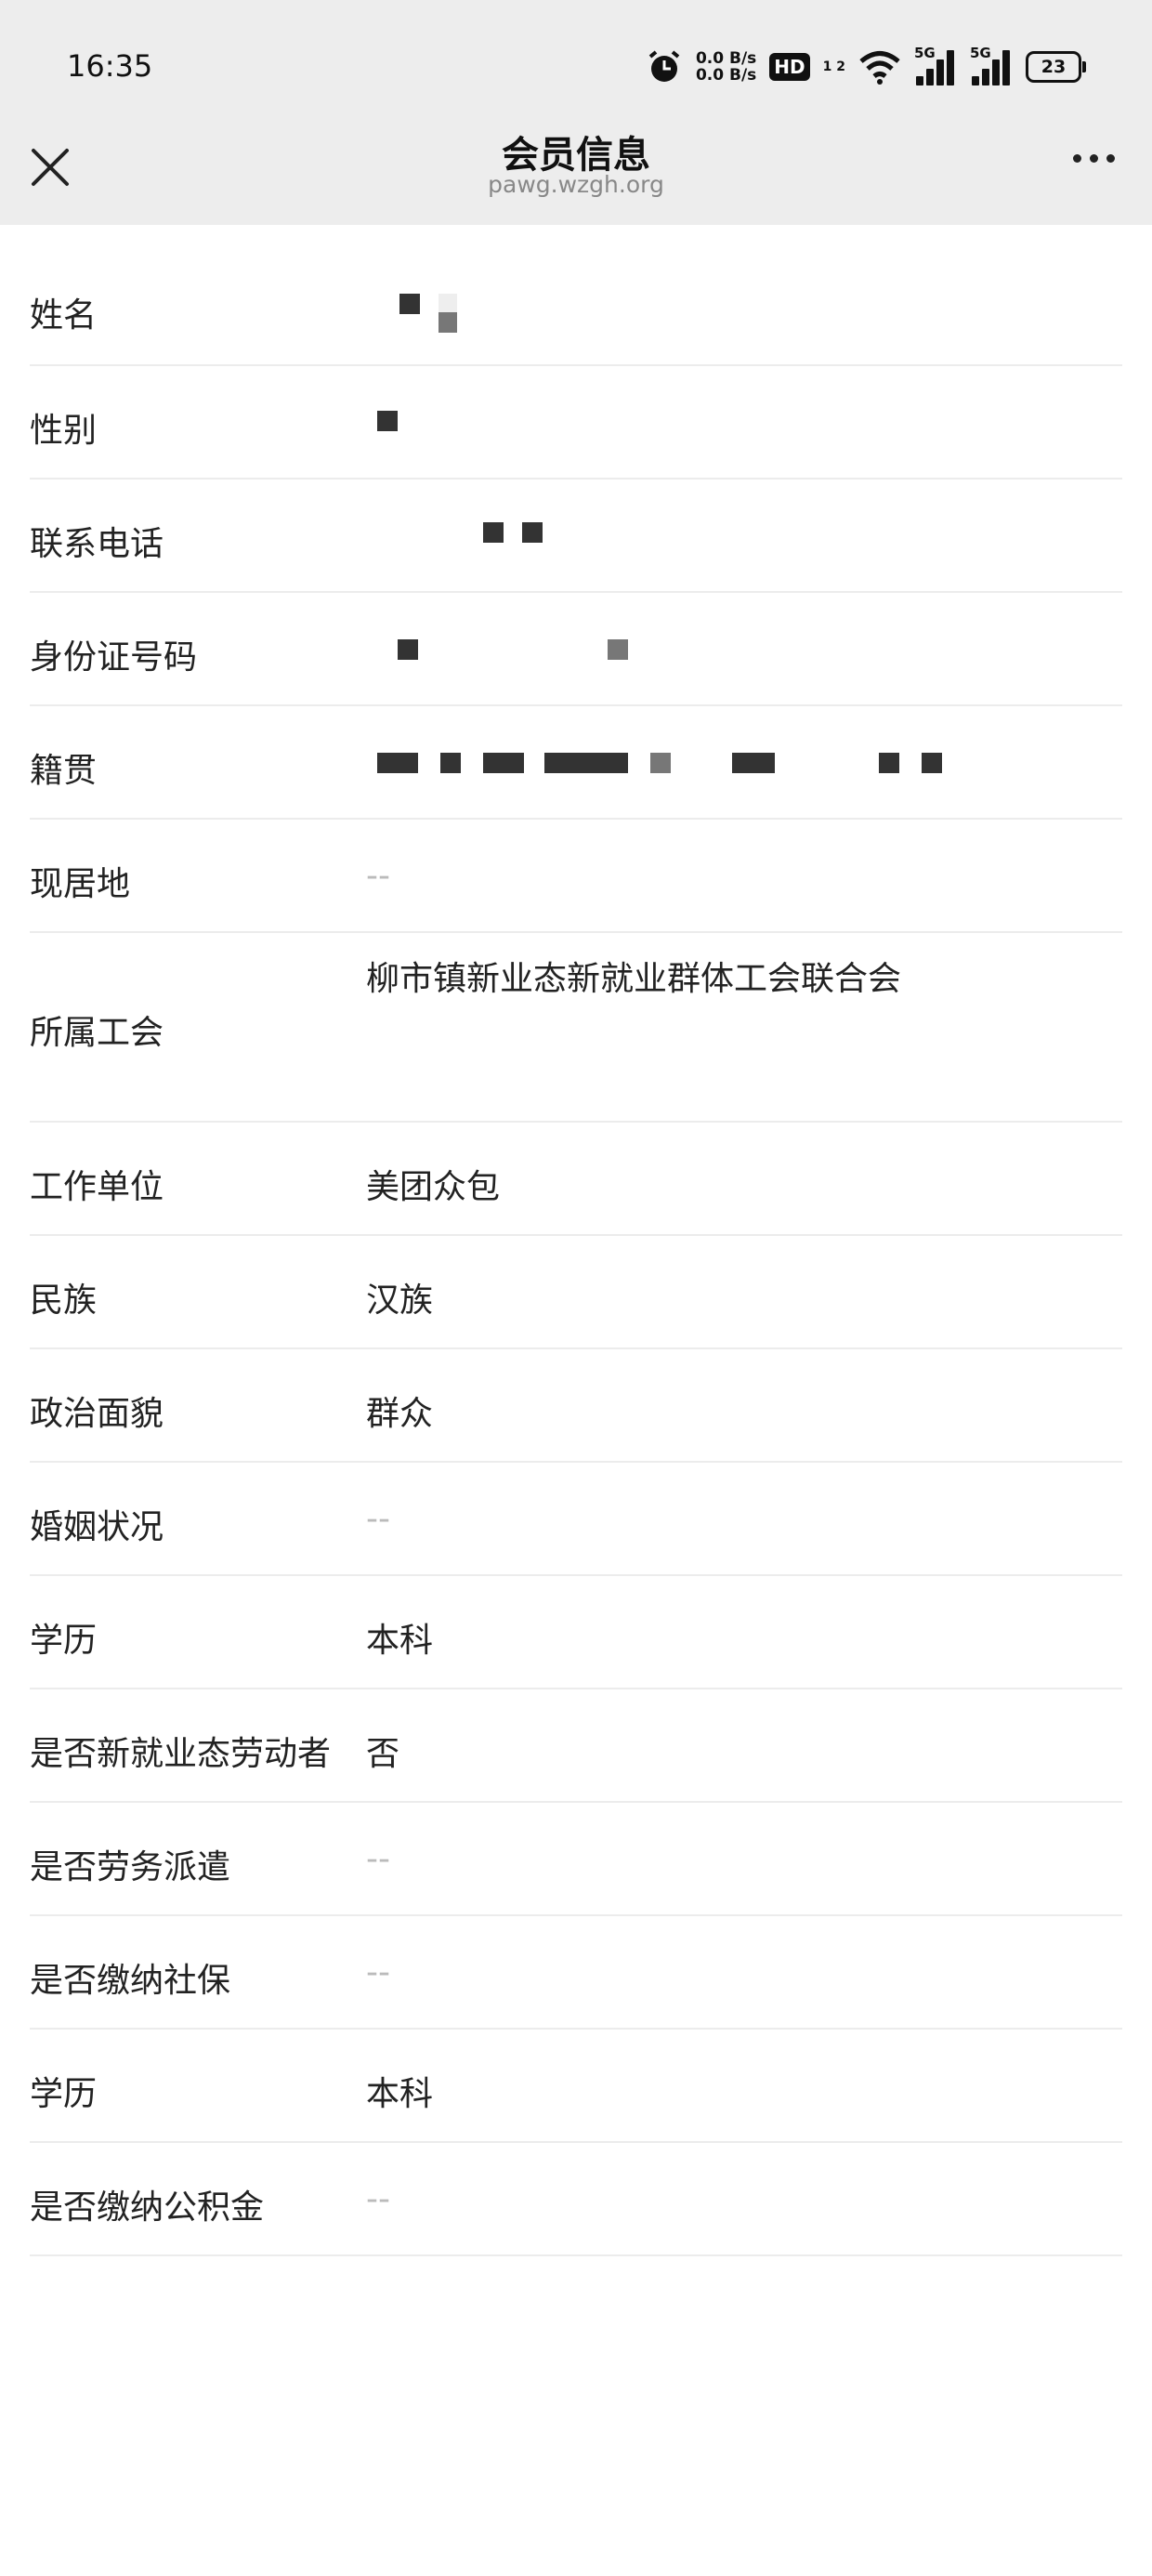 The width and height of the screenshot is (1152, 2576). What do you see at coordinates (576, 876) in the screenshot?
I see `row-residence: 现居地 --` at bounding box center [576, 876].